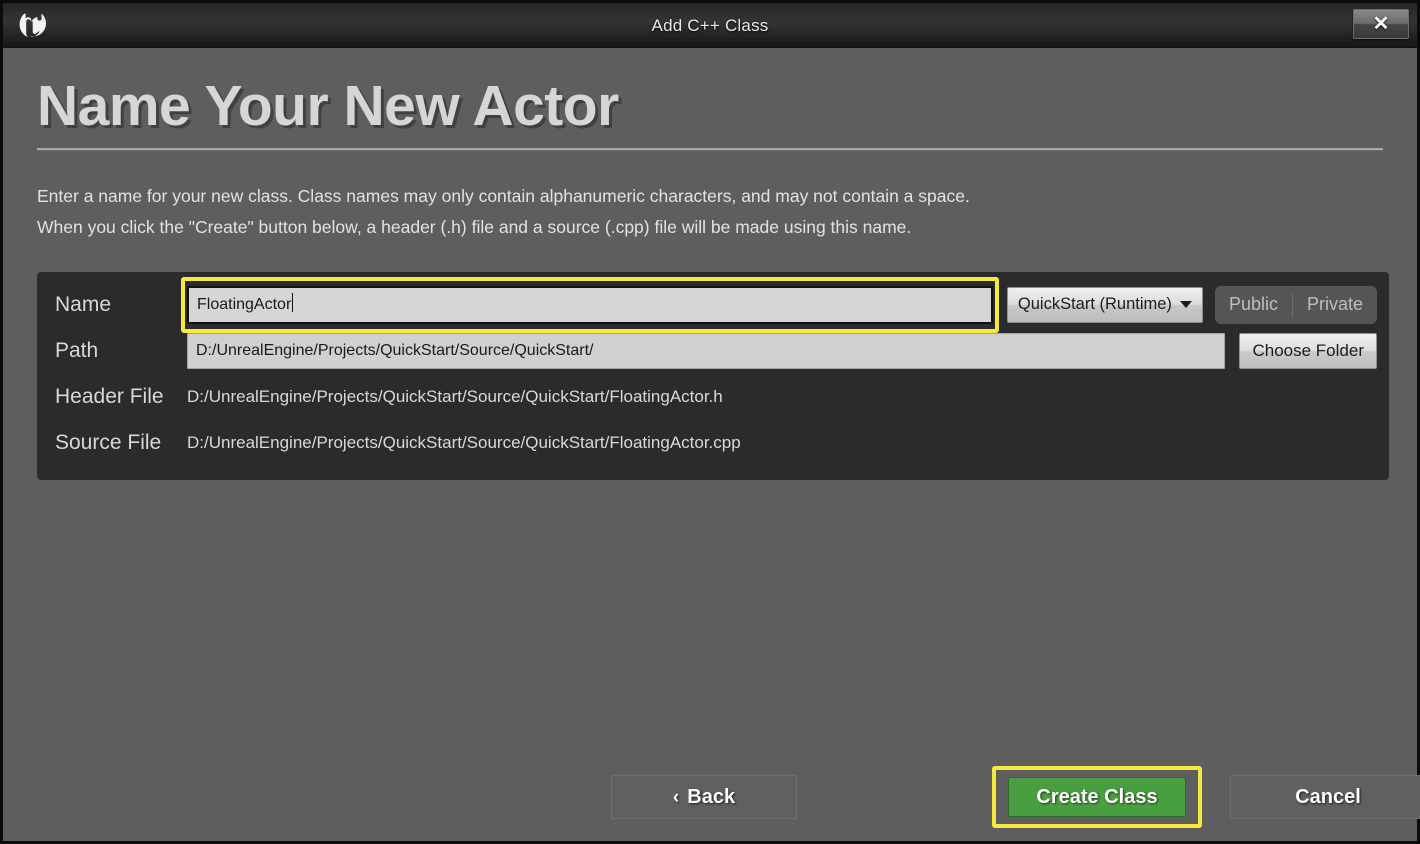  I want to click on close-window-button: ✕, so click(1381, 24).